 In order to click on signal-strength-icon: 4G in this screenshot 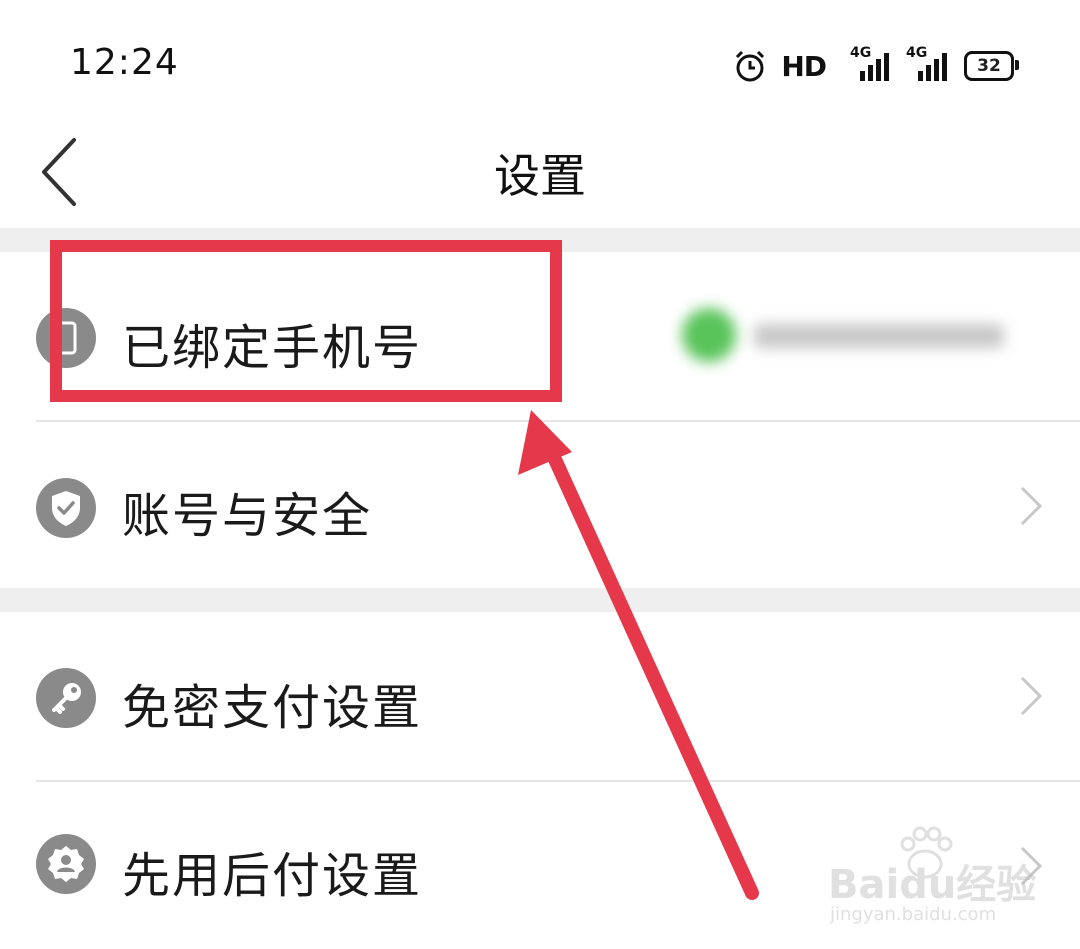, I will do `click(866, 63)`.